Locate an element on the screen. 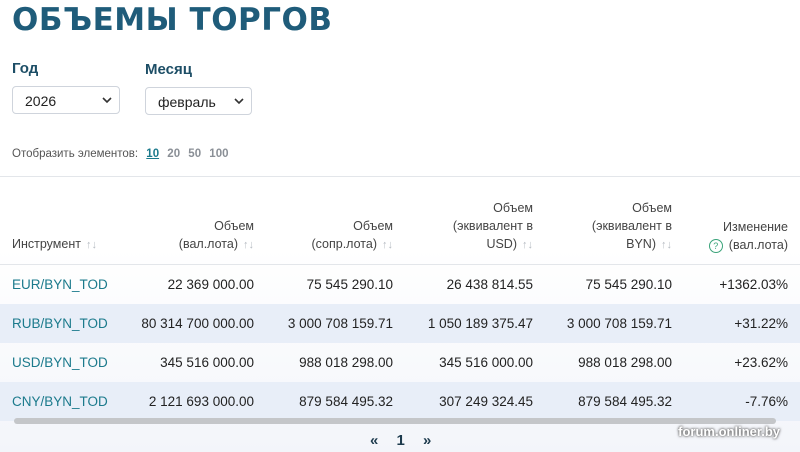 The height and width of the screenshot is (452, 800). year-select-value: 2026 is located at coordinates (41, 101).